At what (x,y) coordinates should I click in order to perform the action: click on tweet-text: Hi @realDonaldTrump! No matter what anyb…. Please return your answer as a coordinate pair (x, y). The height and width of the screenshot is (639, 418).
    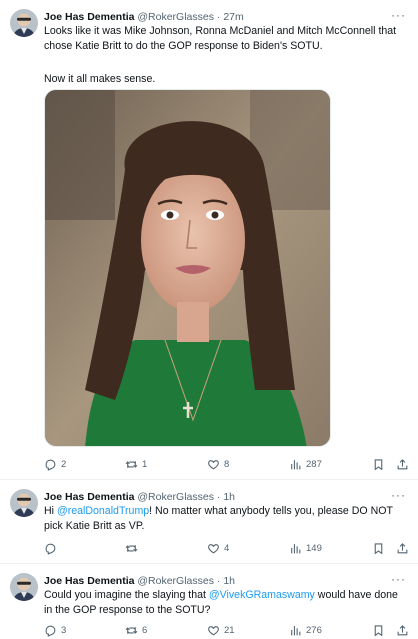
    Looking at the image, I should click on (225, 518).